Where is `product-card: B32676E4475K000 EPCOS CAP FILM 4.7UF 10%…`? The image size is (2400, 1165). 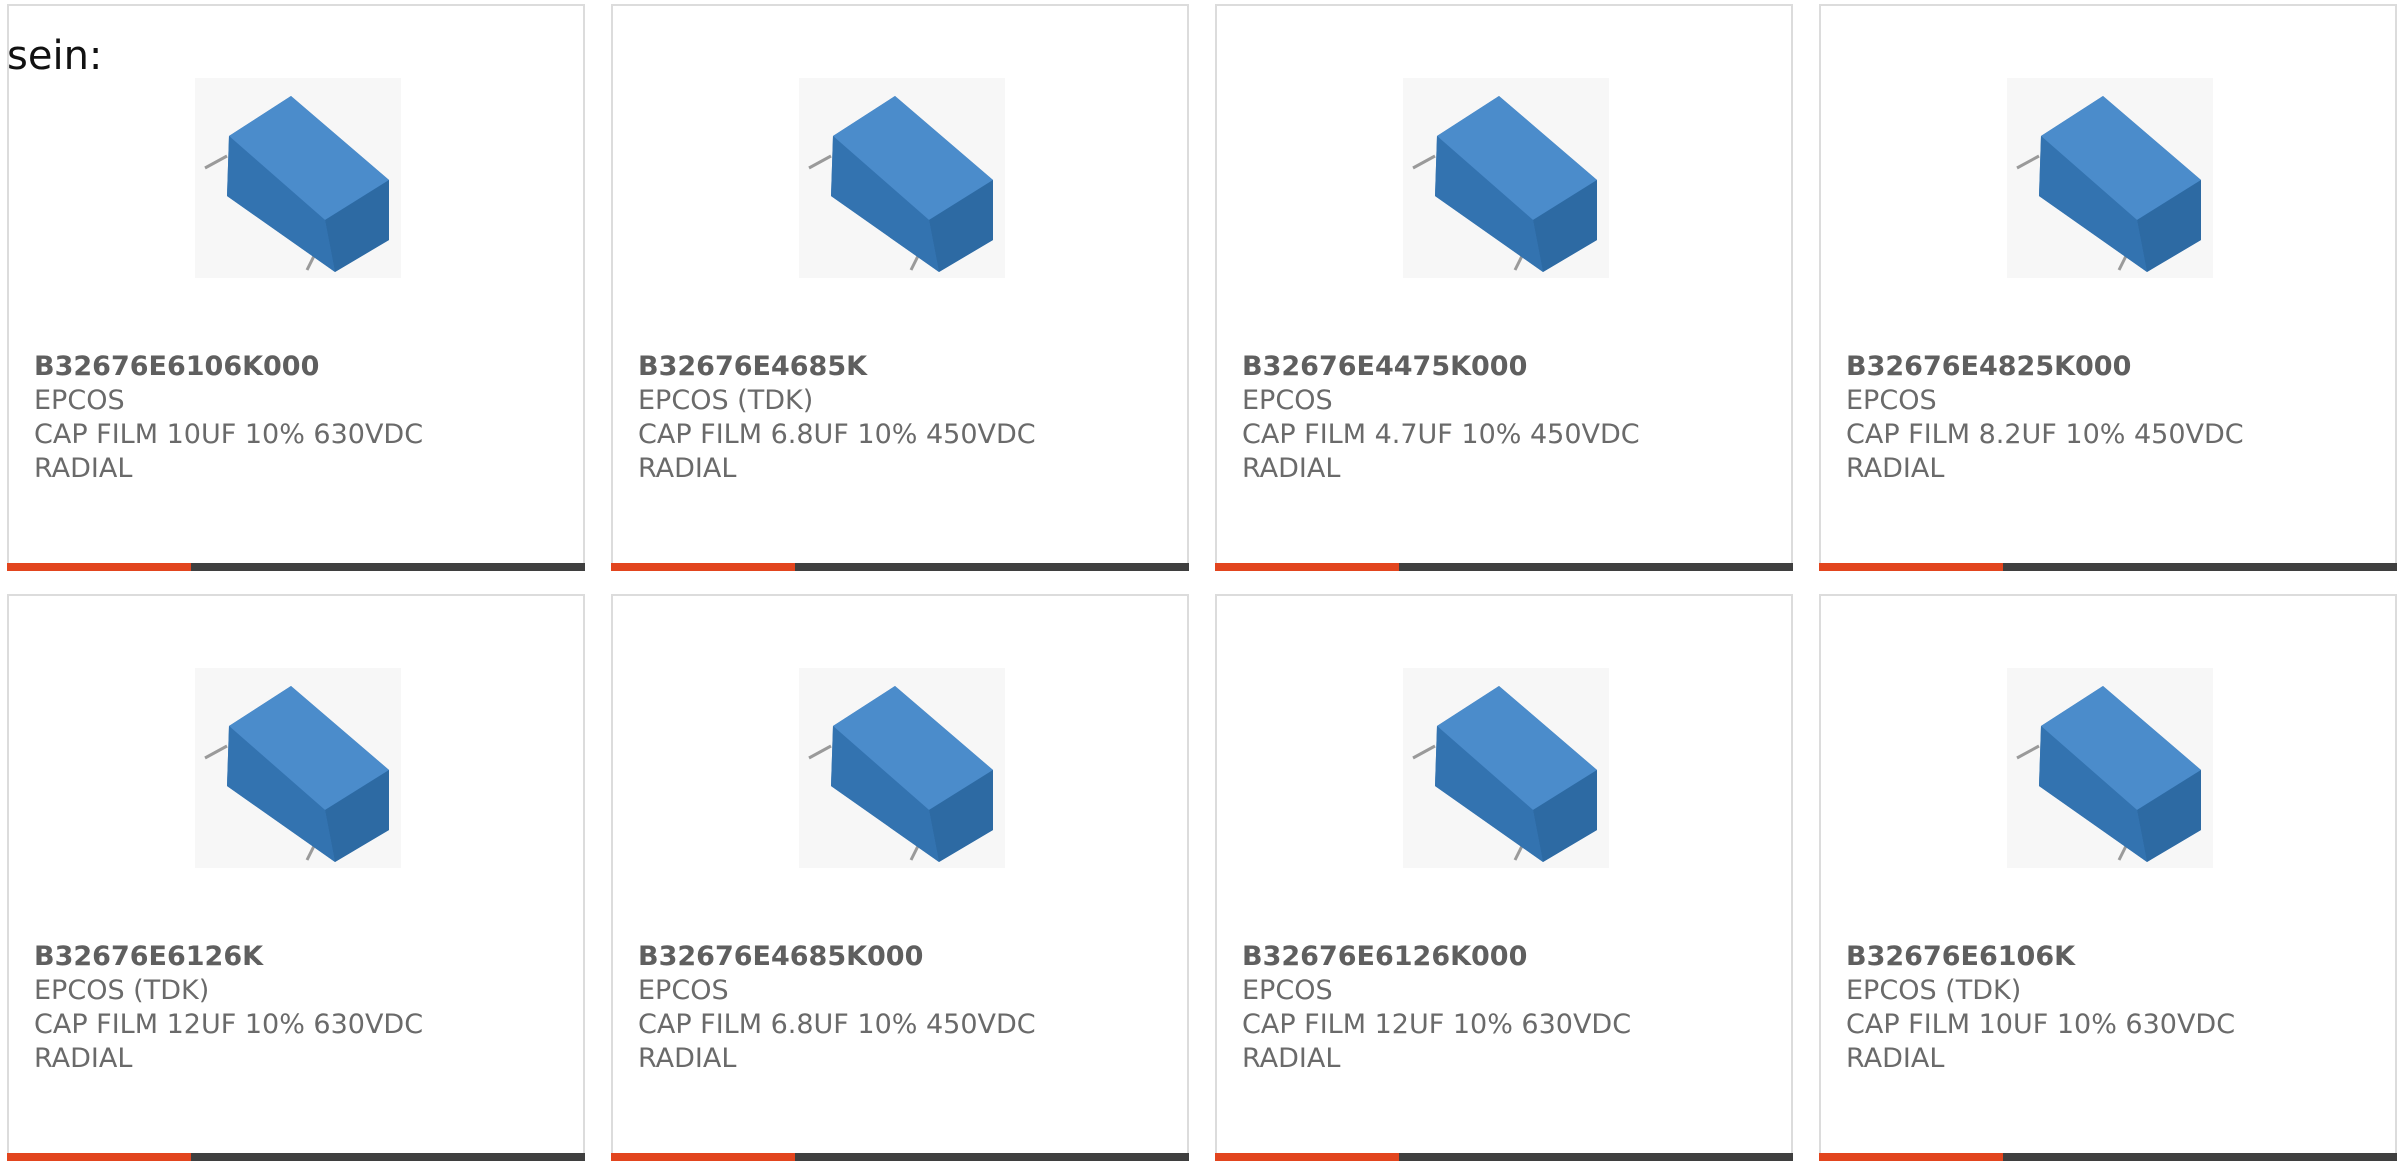 product-card: B32676E4475K000 EPCOS CAP FILM 4.7UF 10%… is located at coordinates (1504, 287).